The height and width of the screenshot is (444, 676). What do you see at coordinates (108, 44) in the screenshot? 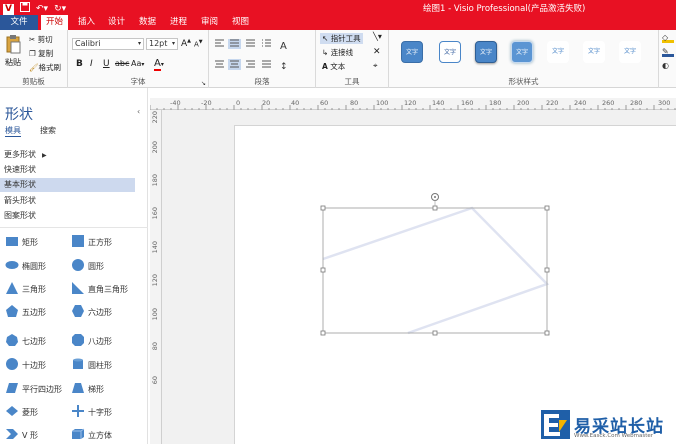
I see `font-name-combo: Calibri ▾` at bounding box center [108, 44].